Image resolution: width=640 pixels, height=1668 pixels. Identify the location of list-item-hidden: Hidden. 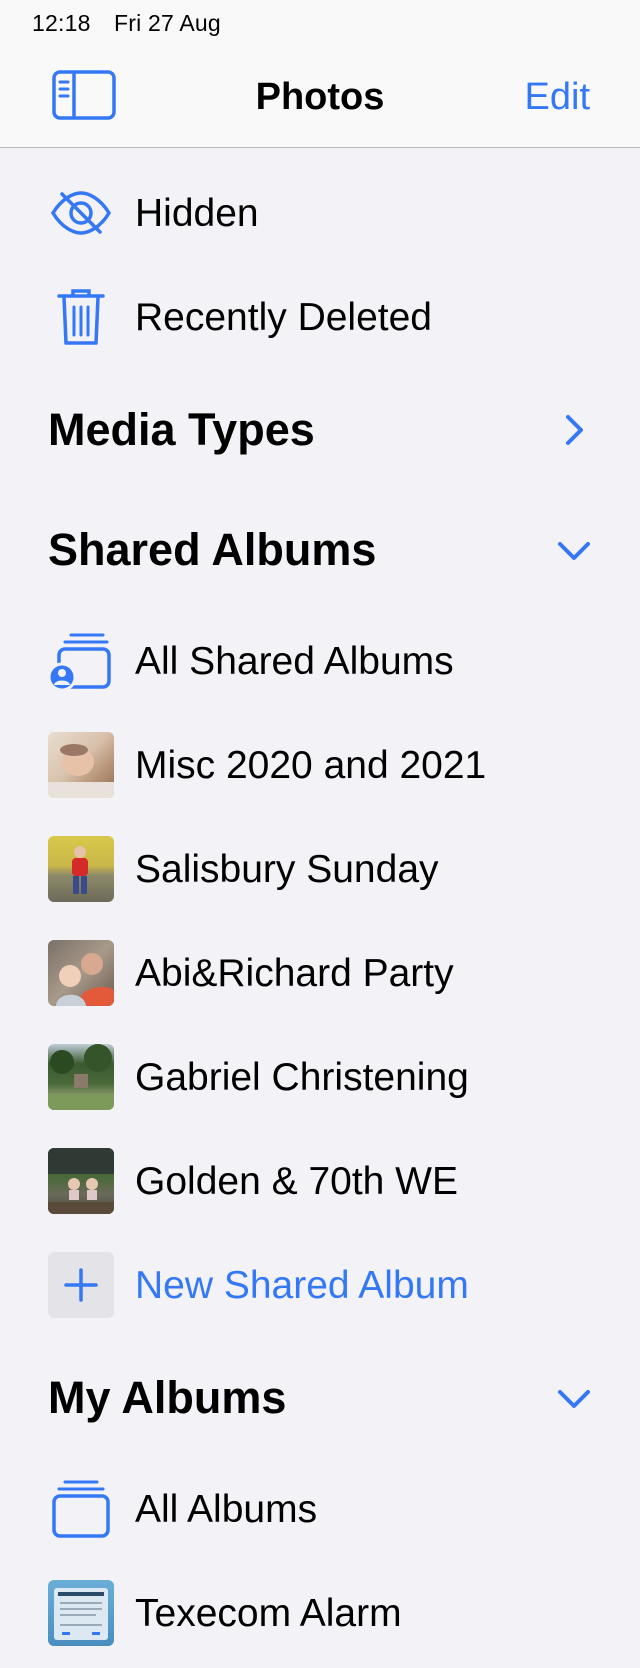
(320, 213).